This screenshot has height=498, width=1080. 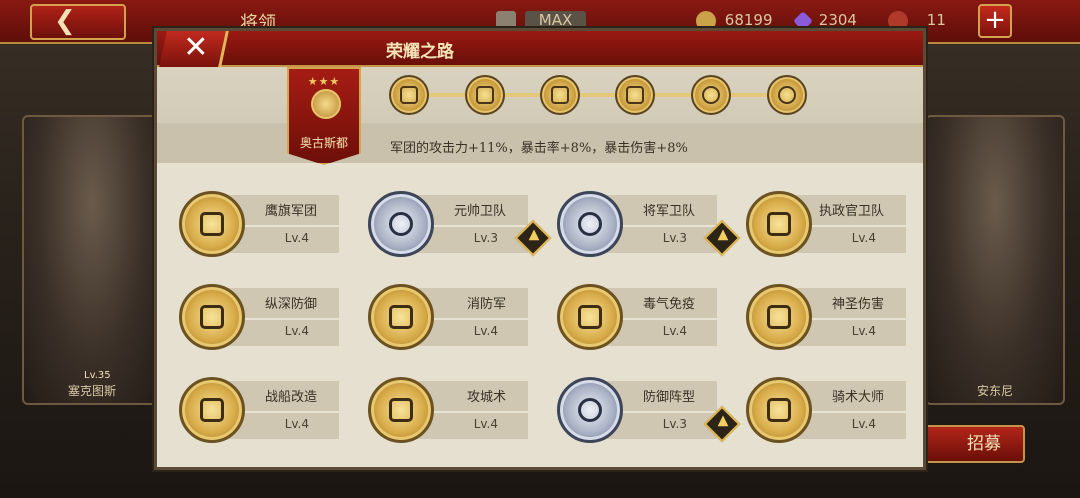 I want to click on shield-formation-icon, so click(x=590, y=410).